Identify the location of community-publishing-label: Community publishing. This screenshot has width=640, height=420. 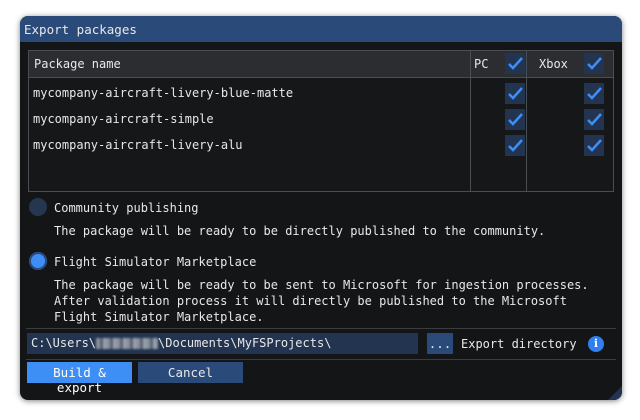
(126, 208).